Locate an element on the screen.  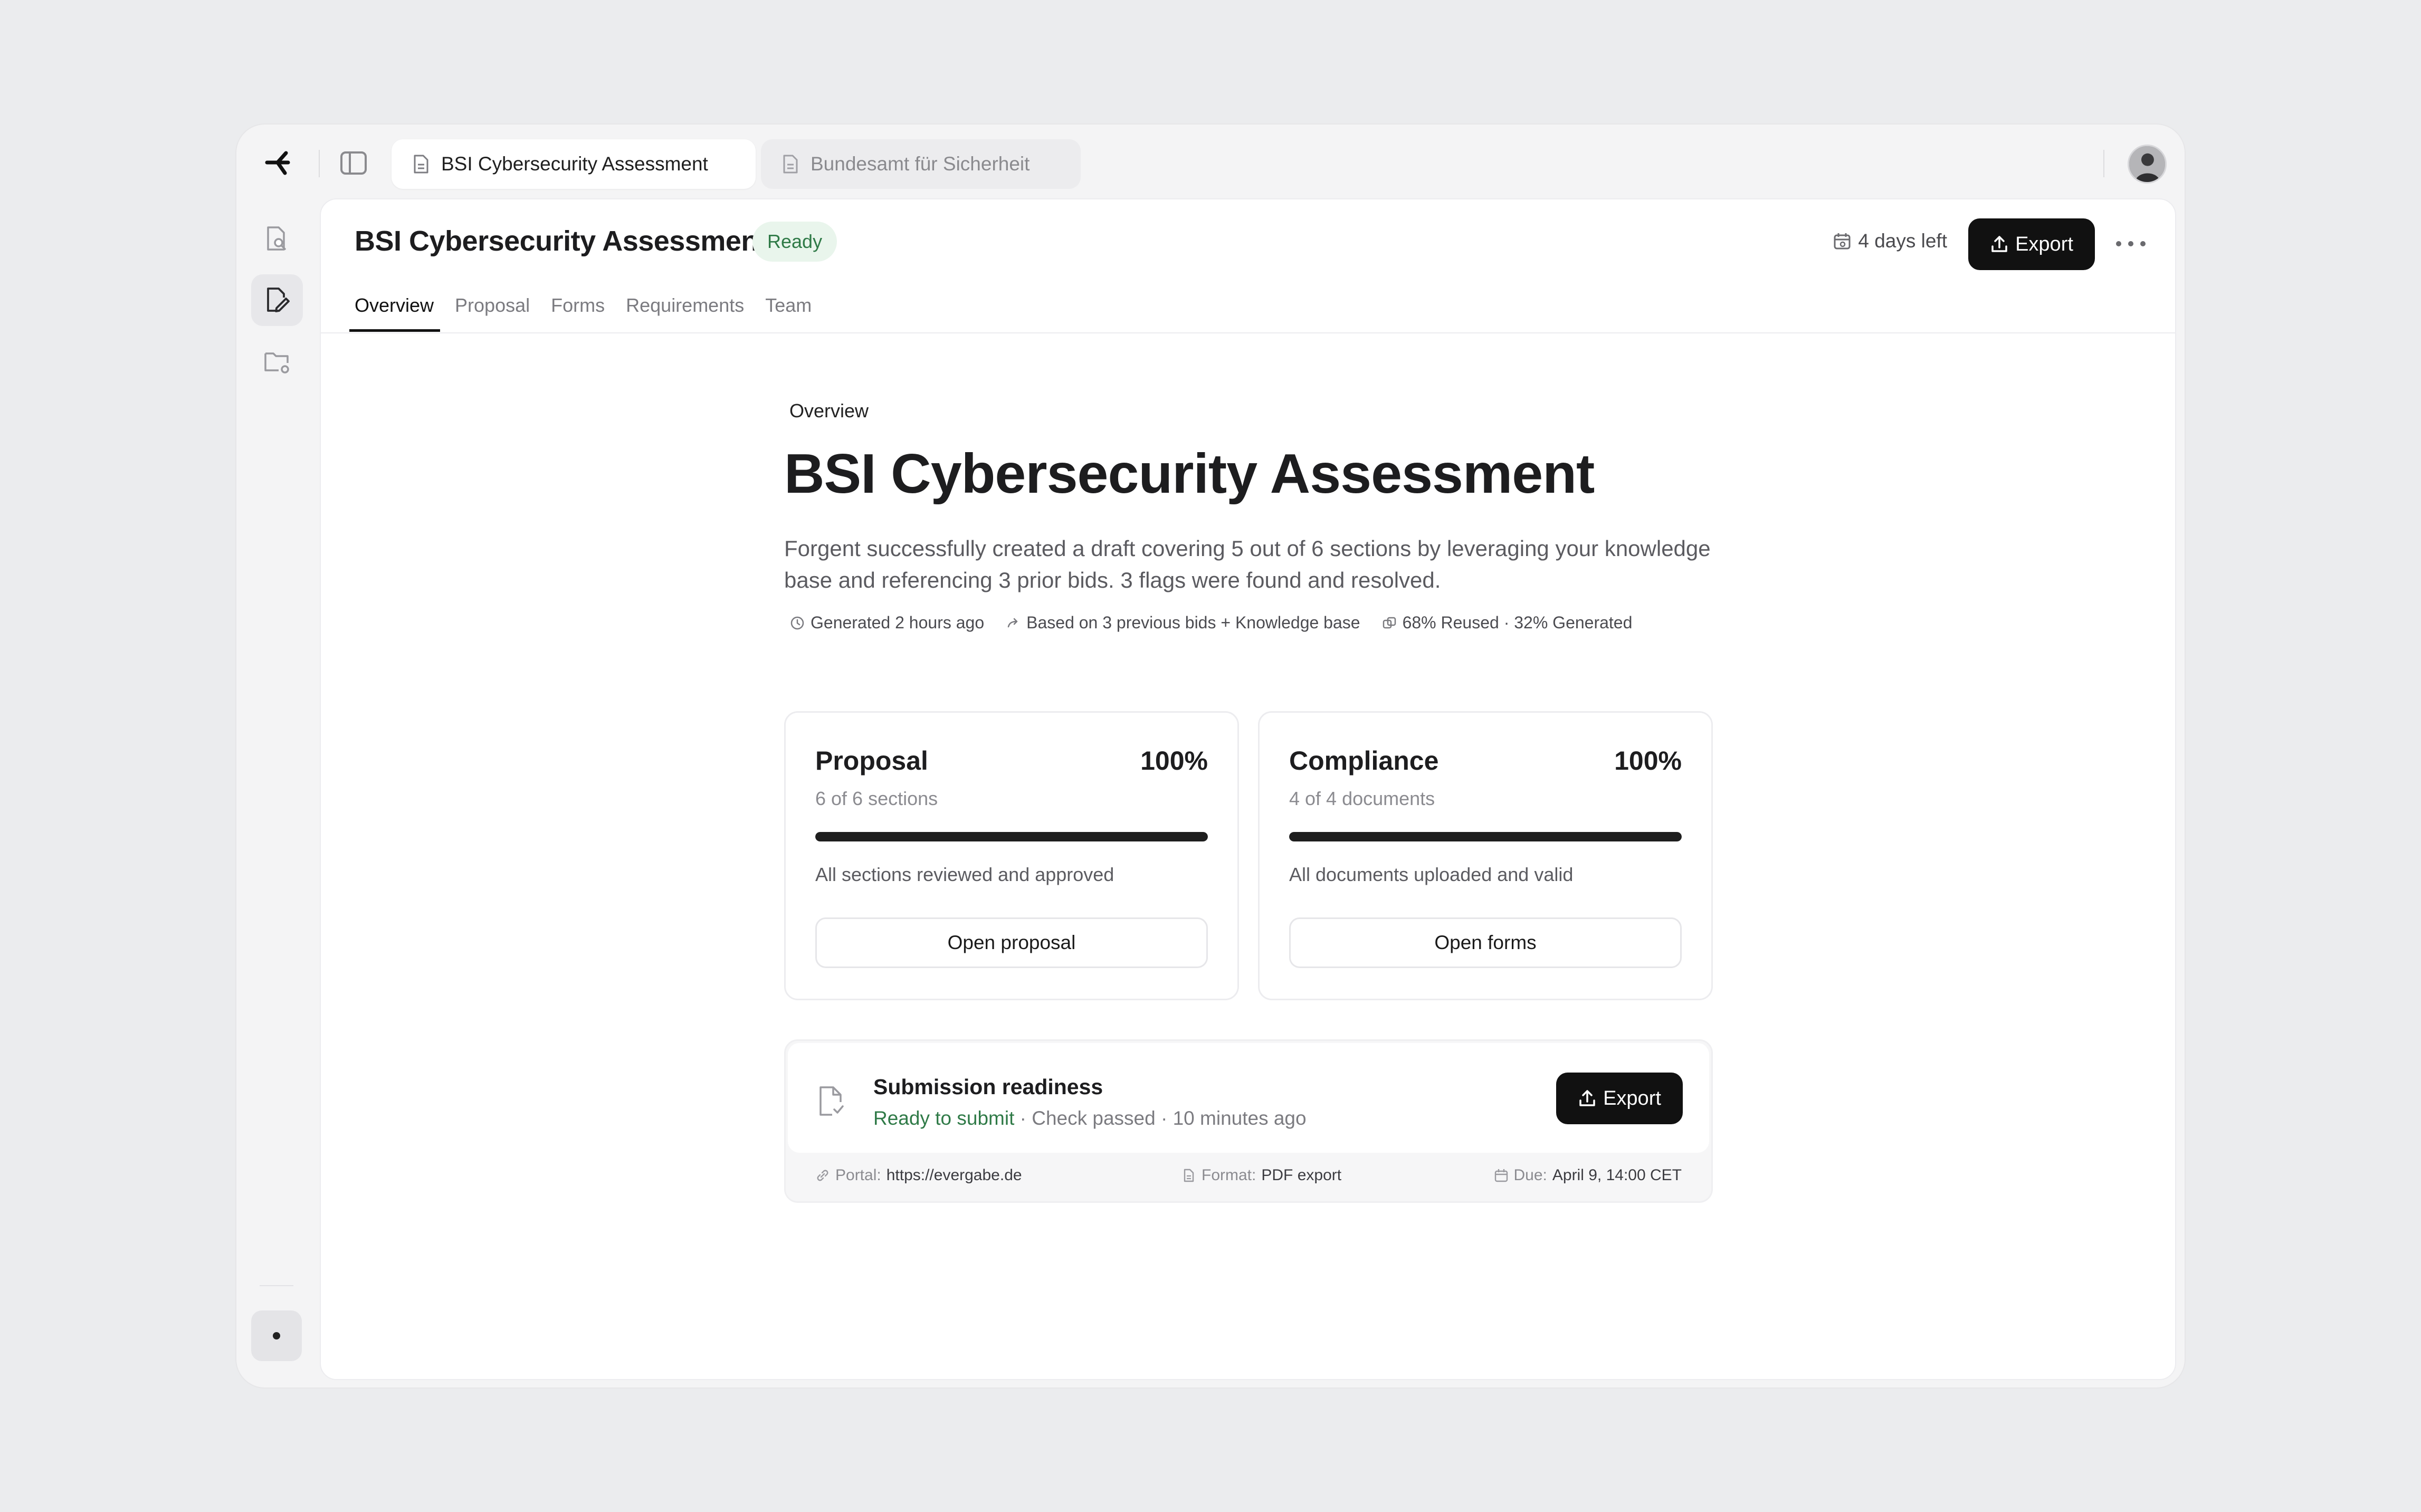
generated-meta: Generated 2 hours ago is located at coordinates (886, 623).